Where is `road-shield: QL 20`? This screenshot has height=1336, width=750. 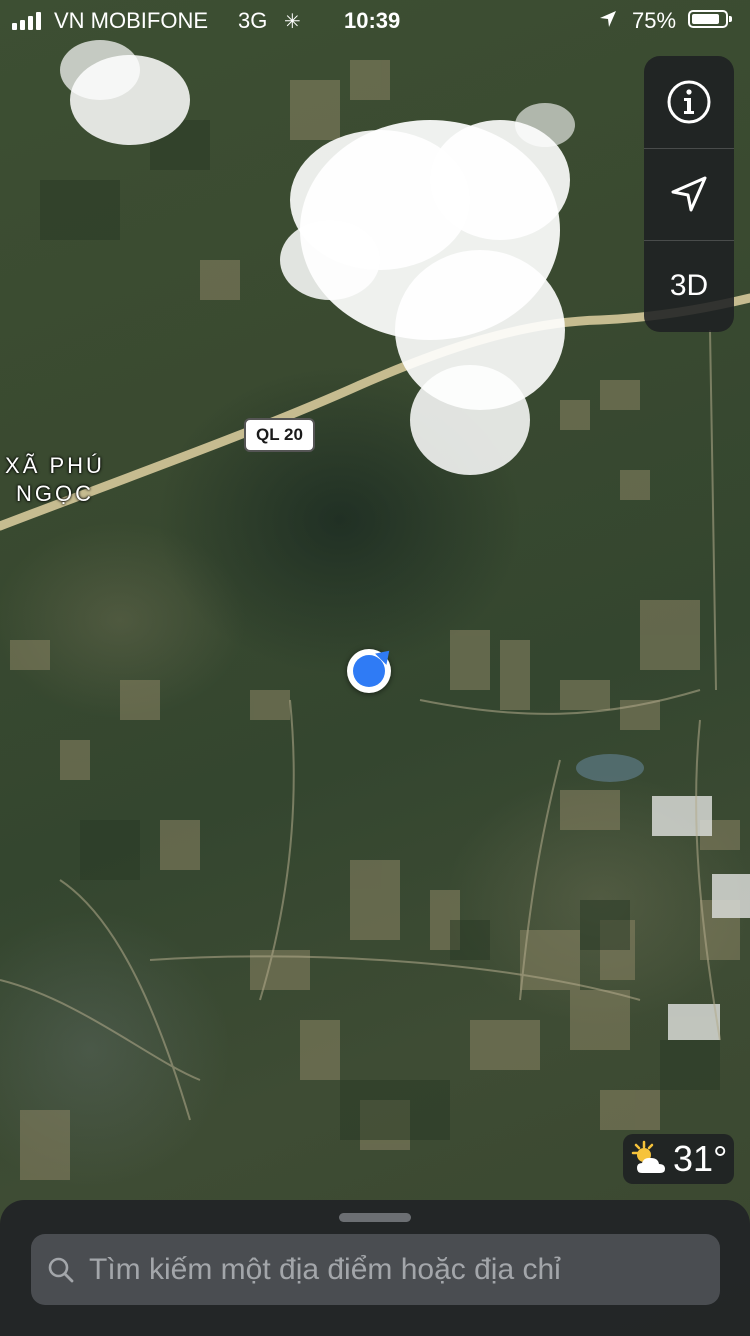
road-shield: QL 20 is located at coordinates (279, 435).